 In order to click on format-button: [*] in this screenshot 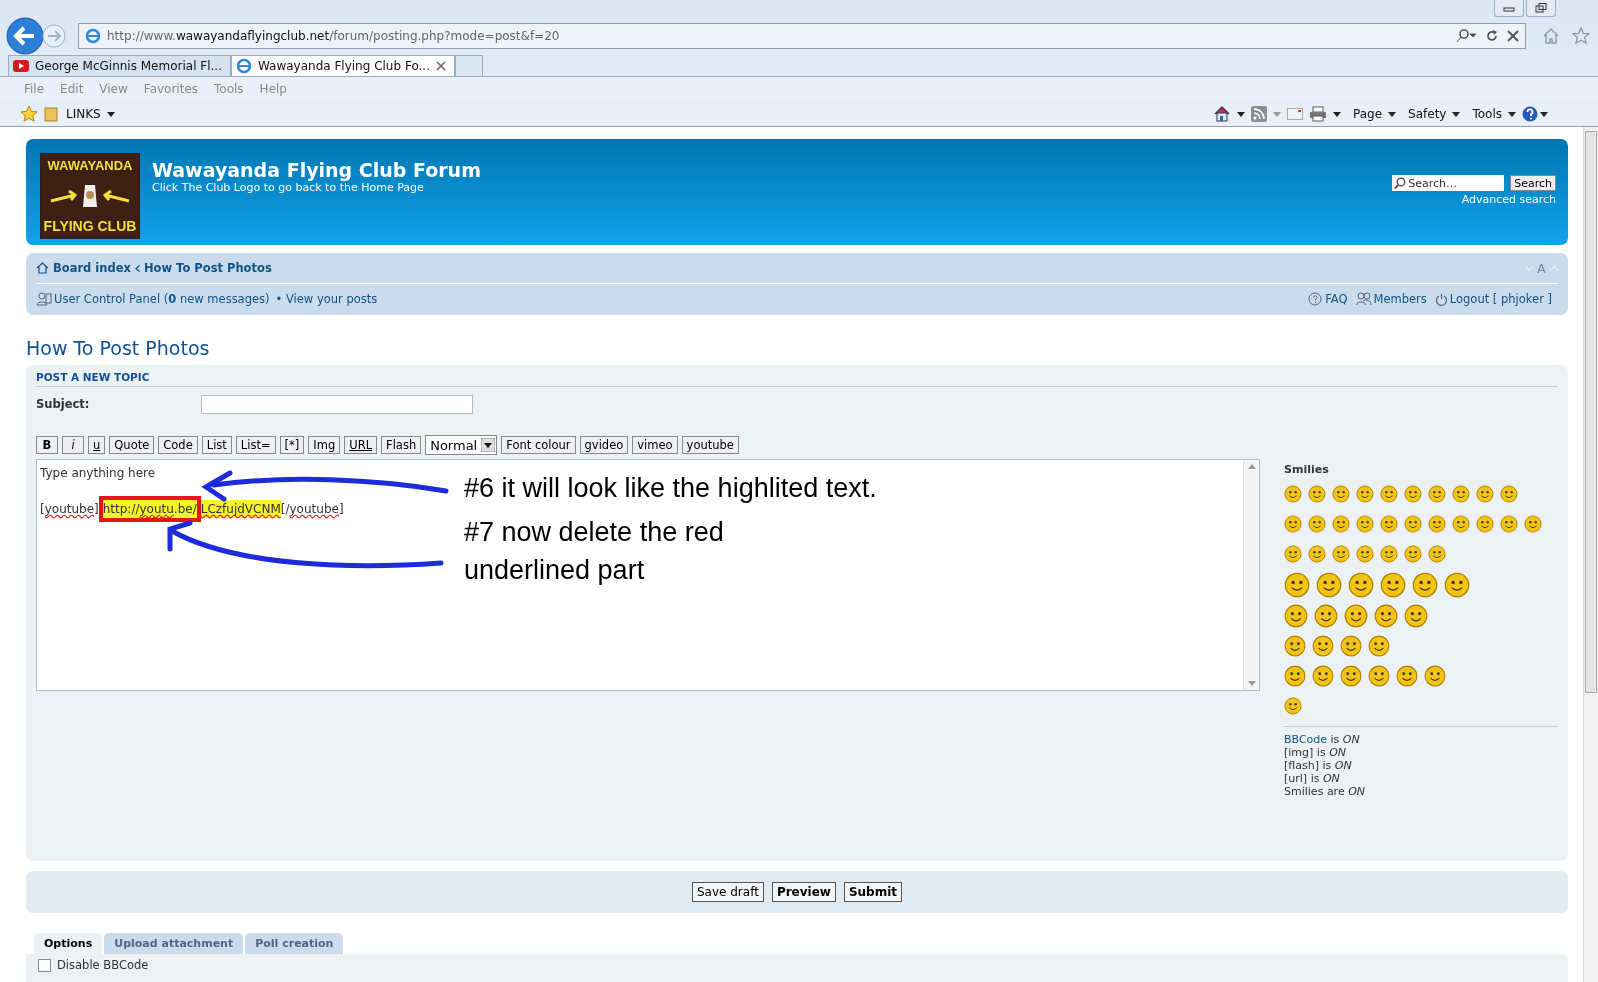, I will do `click(292, 445)`.